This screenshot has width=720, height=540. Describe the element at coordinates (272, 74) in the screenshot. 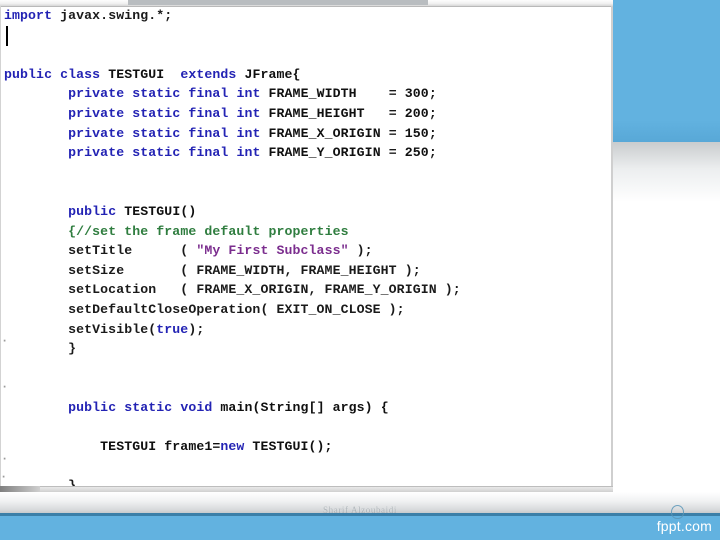

I see `code-token: JFrame{` at that location.